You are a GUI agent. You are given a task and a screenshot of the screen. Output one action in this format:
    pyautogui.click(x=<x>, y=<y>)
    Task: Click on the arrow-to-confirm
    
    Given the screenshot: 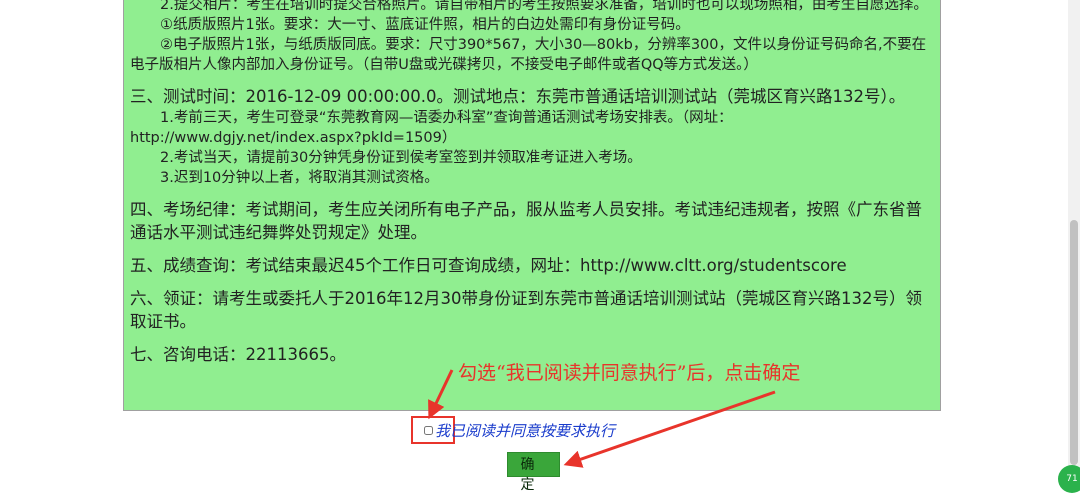 What is the action you would take?
    pyautogui.click(x=669, y=429)
    